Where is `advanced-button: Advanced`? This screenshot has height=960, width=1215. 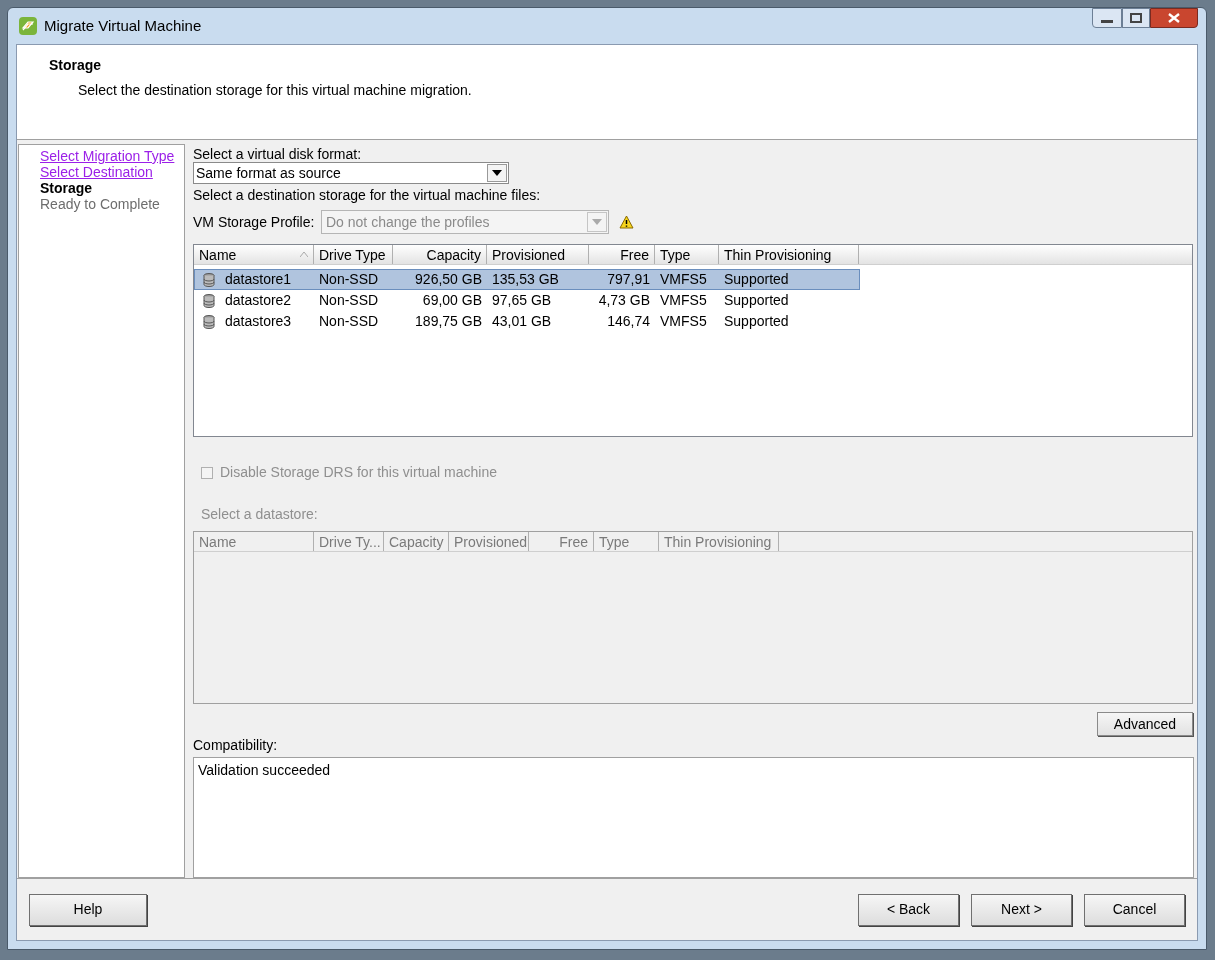 advanced-button: Advanced is located at coordinates (1145, 724).